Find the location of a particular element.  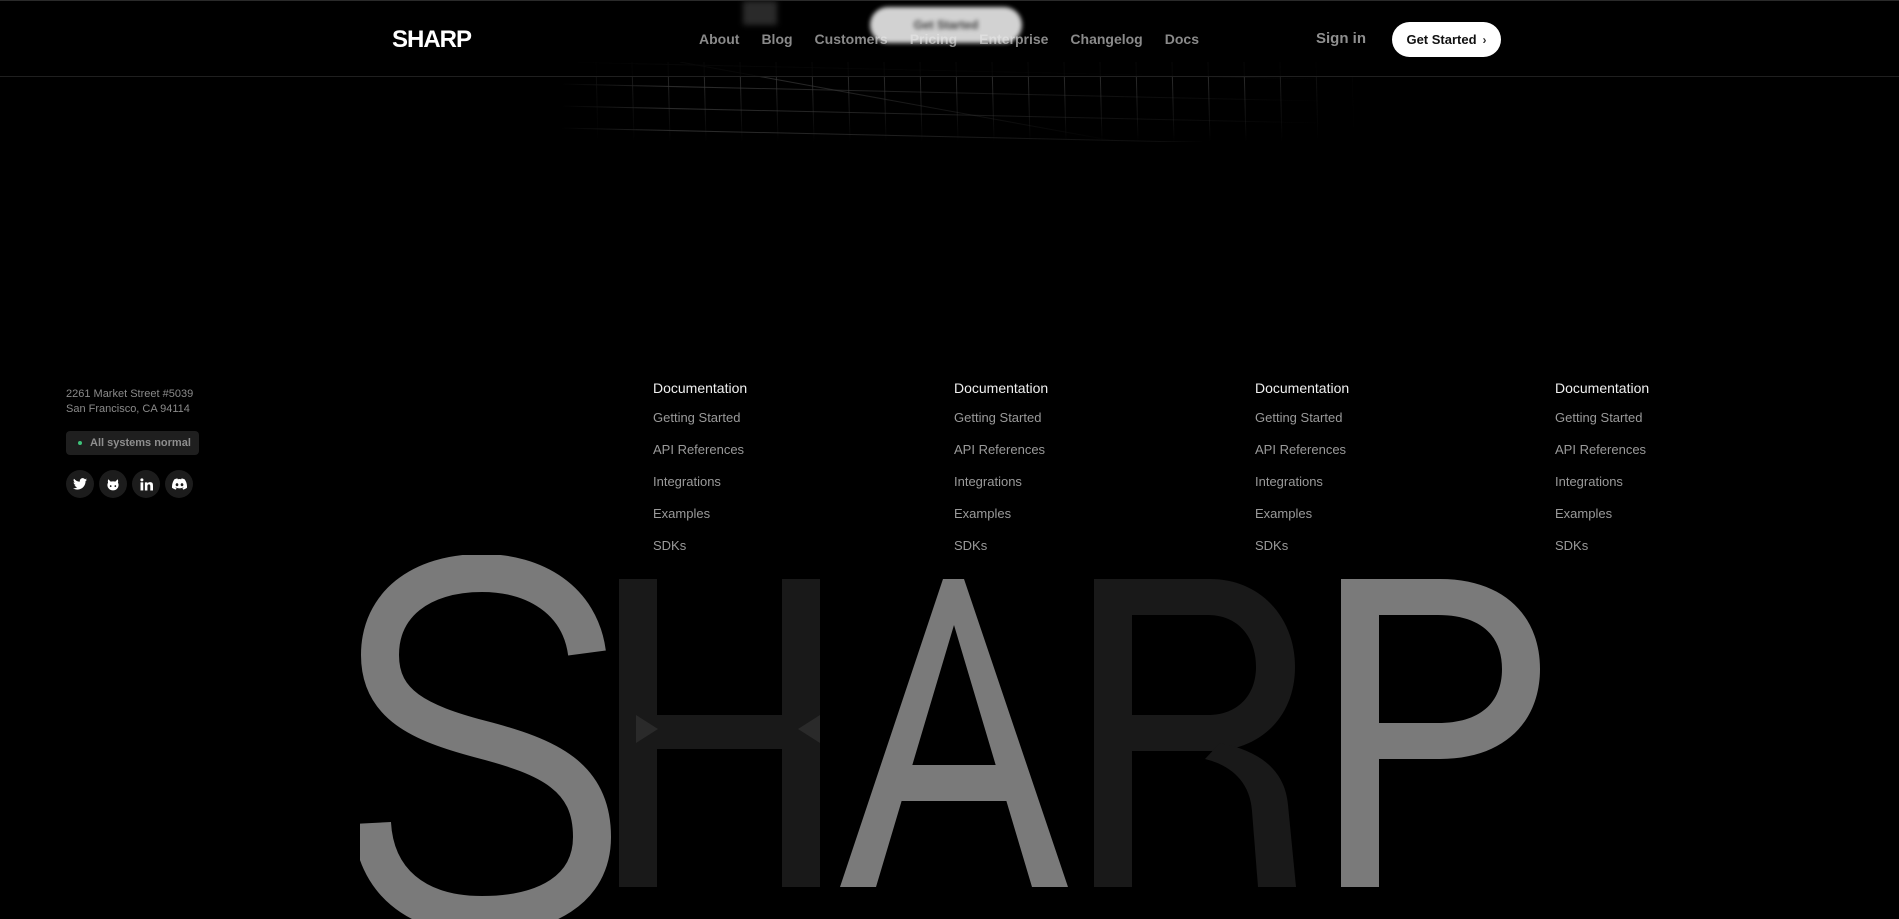

blurred-get-started-button: Get Started is located at coordinates (946, 25).